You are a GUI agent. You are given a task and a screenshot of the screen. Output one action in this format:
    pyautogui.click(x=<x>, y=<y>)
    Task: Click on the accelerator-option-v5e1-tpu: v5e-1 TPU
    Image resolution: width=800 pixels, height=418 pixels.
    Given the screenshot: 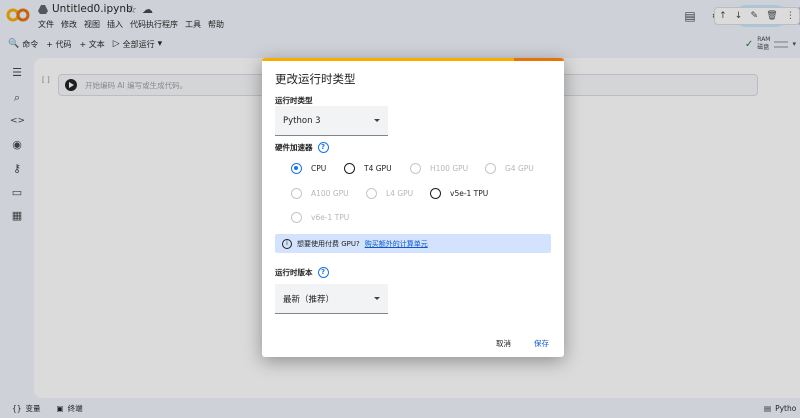 What is the action you would take?
    pyautogui.click(x=459, y=193)
    